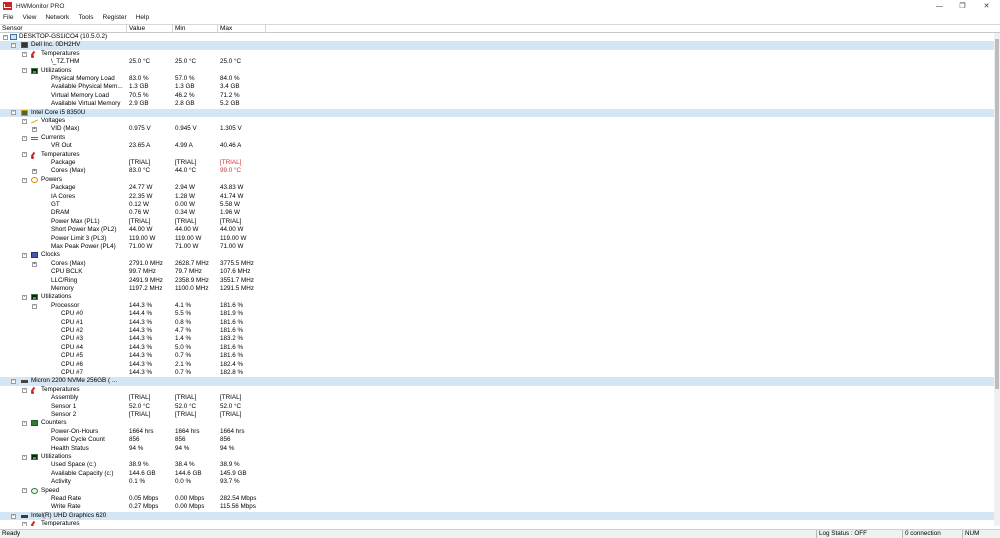 The width and height of the screenshot is (1000, 538). What do you see at coordinates (24, 382) in the screenshot?
I see `disk-icon` at bounding box center [24, 382].